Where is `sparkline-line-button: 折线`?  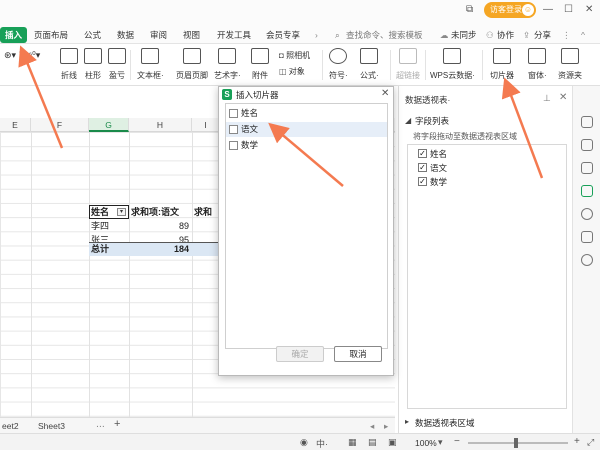
sparkline-line-button: 折线 is located at coordinates (69, 64).